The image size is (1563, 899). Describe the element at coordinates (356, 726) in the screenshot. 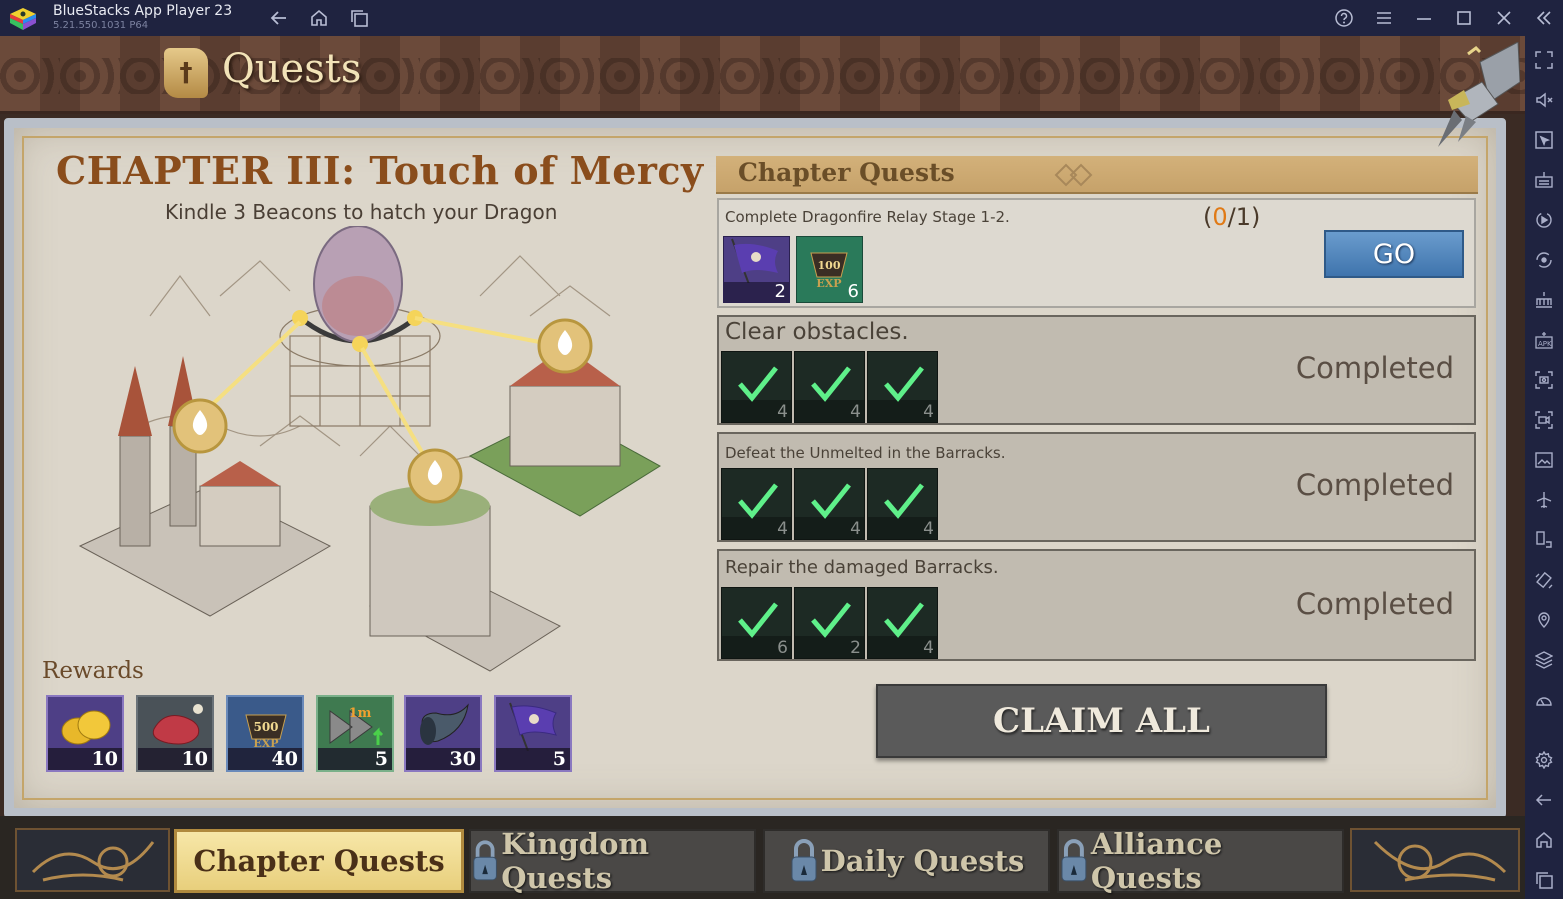

I see `speedup-arrow-icon: 1m` at that location.